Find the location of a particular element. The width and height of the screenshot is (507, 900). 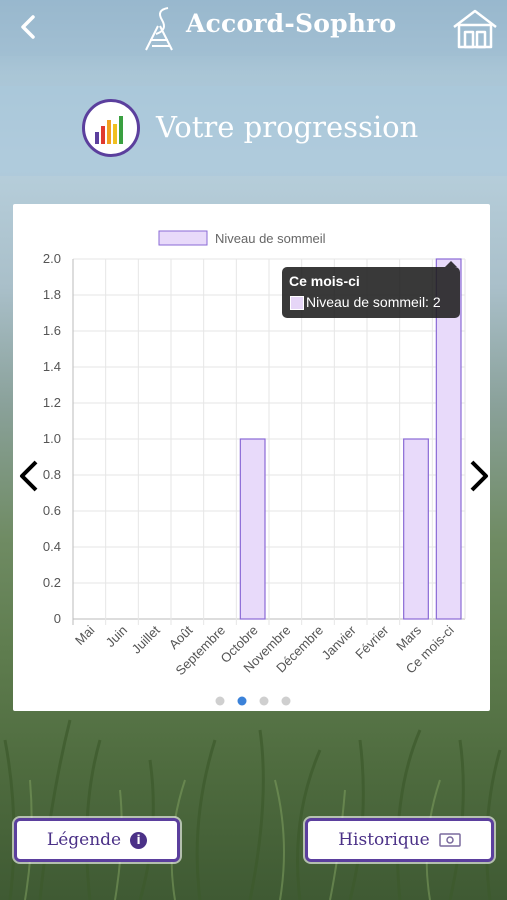

chart-tooltip: Ce mois-ci Niveau de sommeil: 2 is located at coordinates (371, 292).